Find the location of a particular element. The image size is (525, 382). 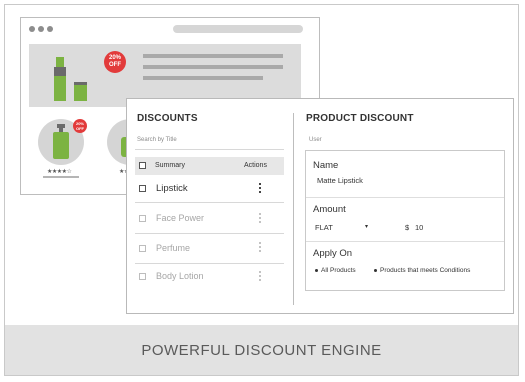

product-discount-title: PRODUCT DISCOUNT is located at coordinates (360, 118).